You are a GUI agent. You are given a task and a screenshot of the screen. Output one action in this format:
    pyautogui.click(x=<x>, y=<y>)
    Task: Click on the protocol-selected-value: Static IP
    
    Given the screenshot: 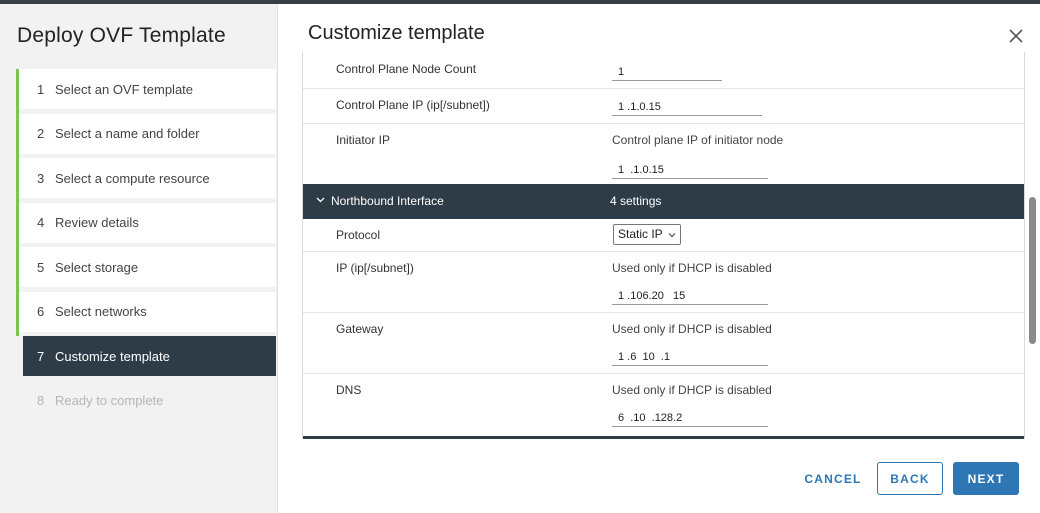 What is the action you would take?
    pyautogui.click(x=640, y=234)
    